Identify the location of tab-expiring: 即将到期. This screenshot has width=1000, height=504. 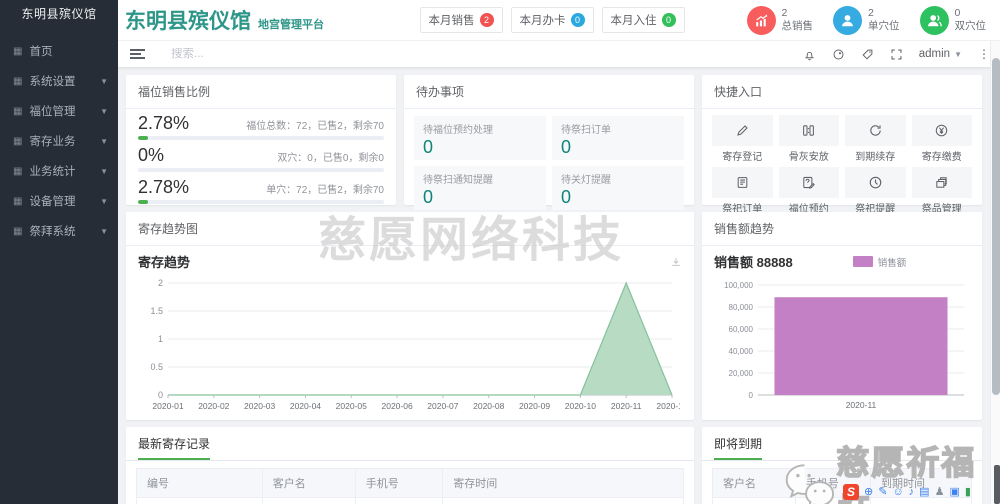
(738, 447).